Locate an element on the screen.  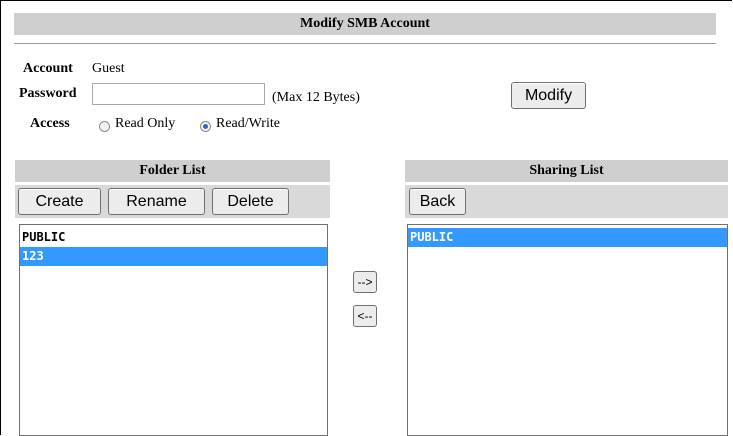
add-to-sharing-button: --> is located at coordinates (365, 282).